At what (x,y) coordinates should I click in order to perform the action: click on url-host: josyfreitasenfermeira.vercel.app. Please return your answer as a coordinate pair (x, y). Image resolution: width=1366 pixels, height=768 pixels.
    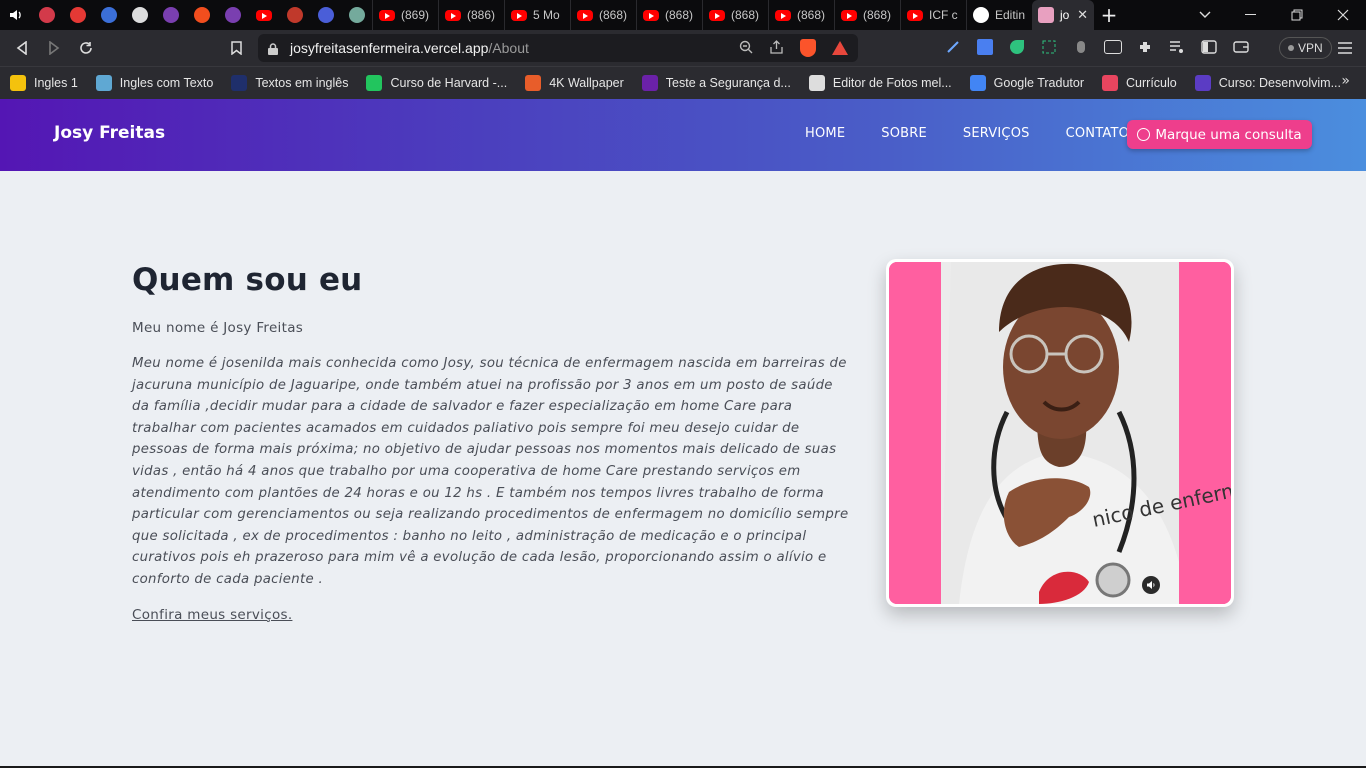
    Looking at the image, I should click on (389, 48).